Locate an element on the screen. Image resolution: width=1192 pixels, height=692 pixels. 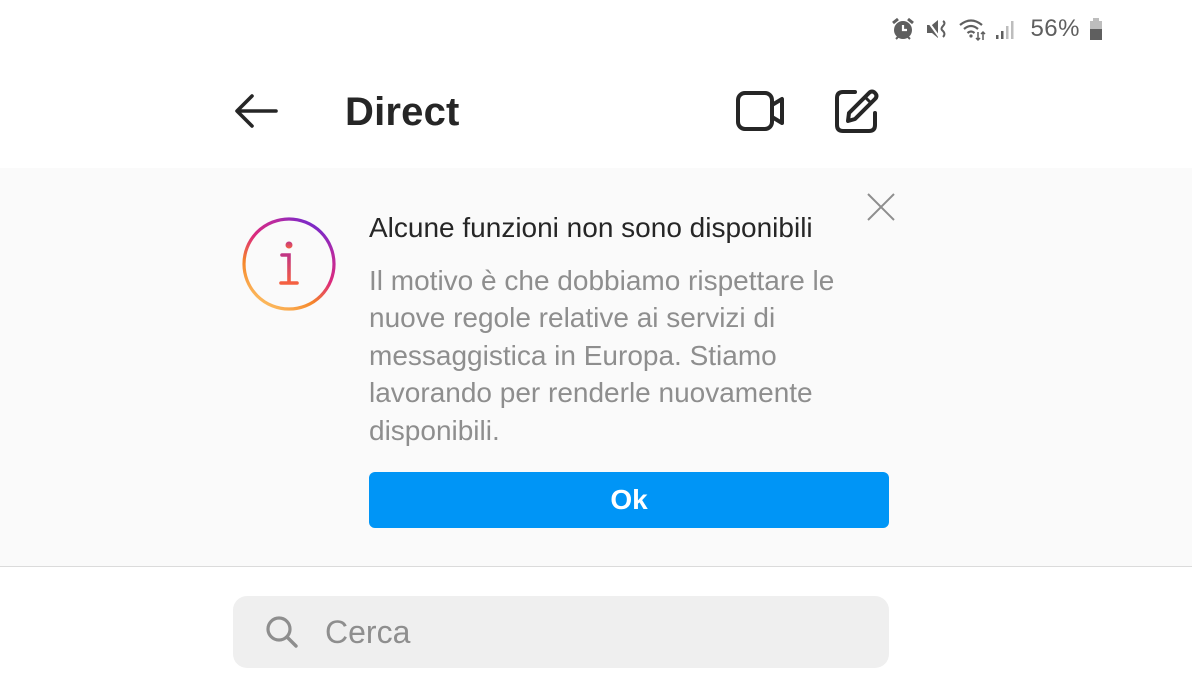
alarm-icon is located at coordinates (903, 29).